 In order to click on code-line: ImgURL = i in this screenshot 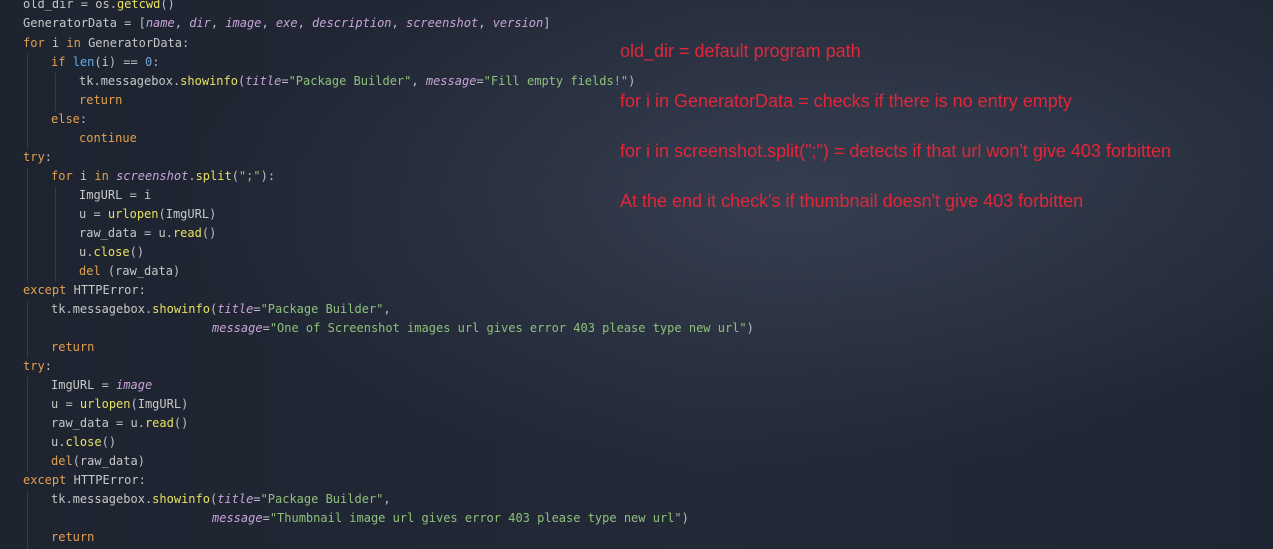, I will do `click(115, 195)`.